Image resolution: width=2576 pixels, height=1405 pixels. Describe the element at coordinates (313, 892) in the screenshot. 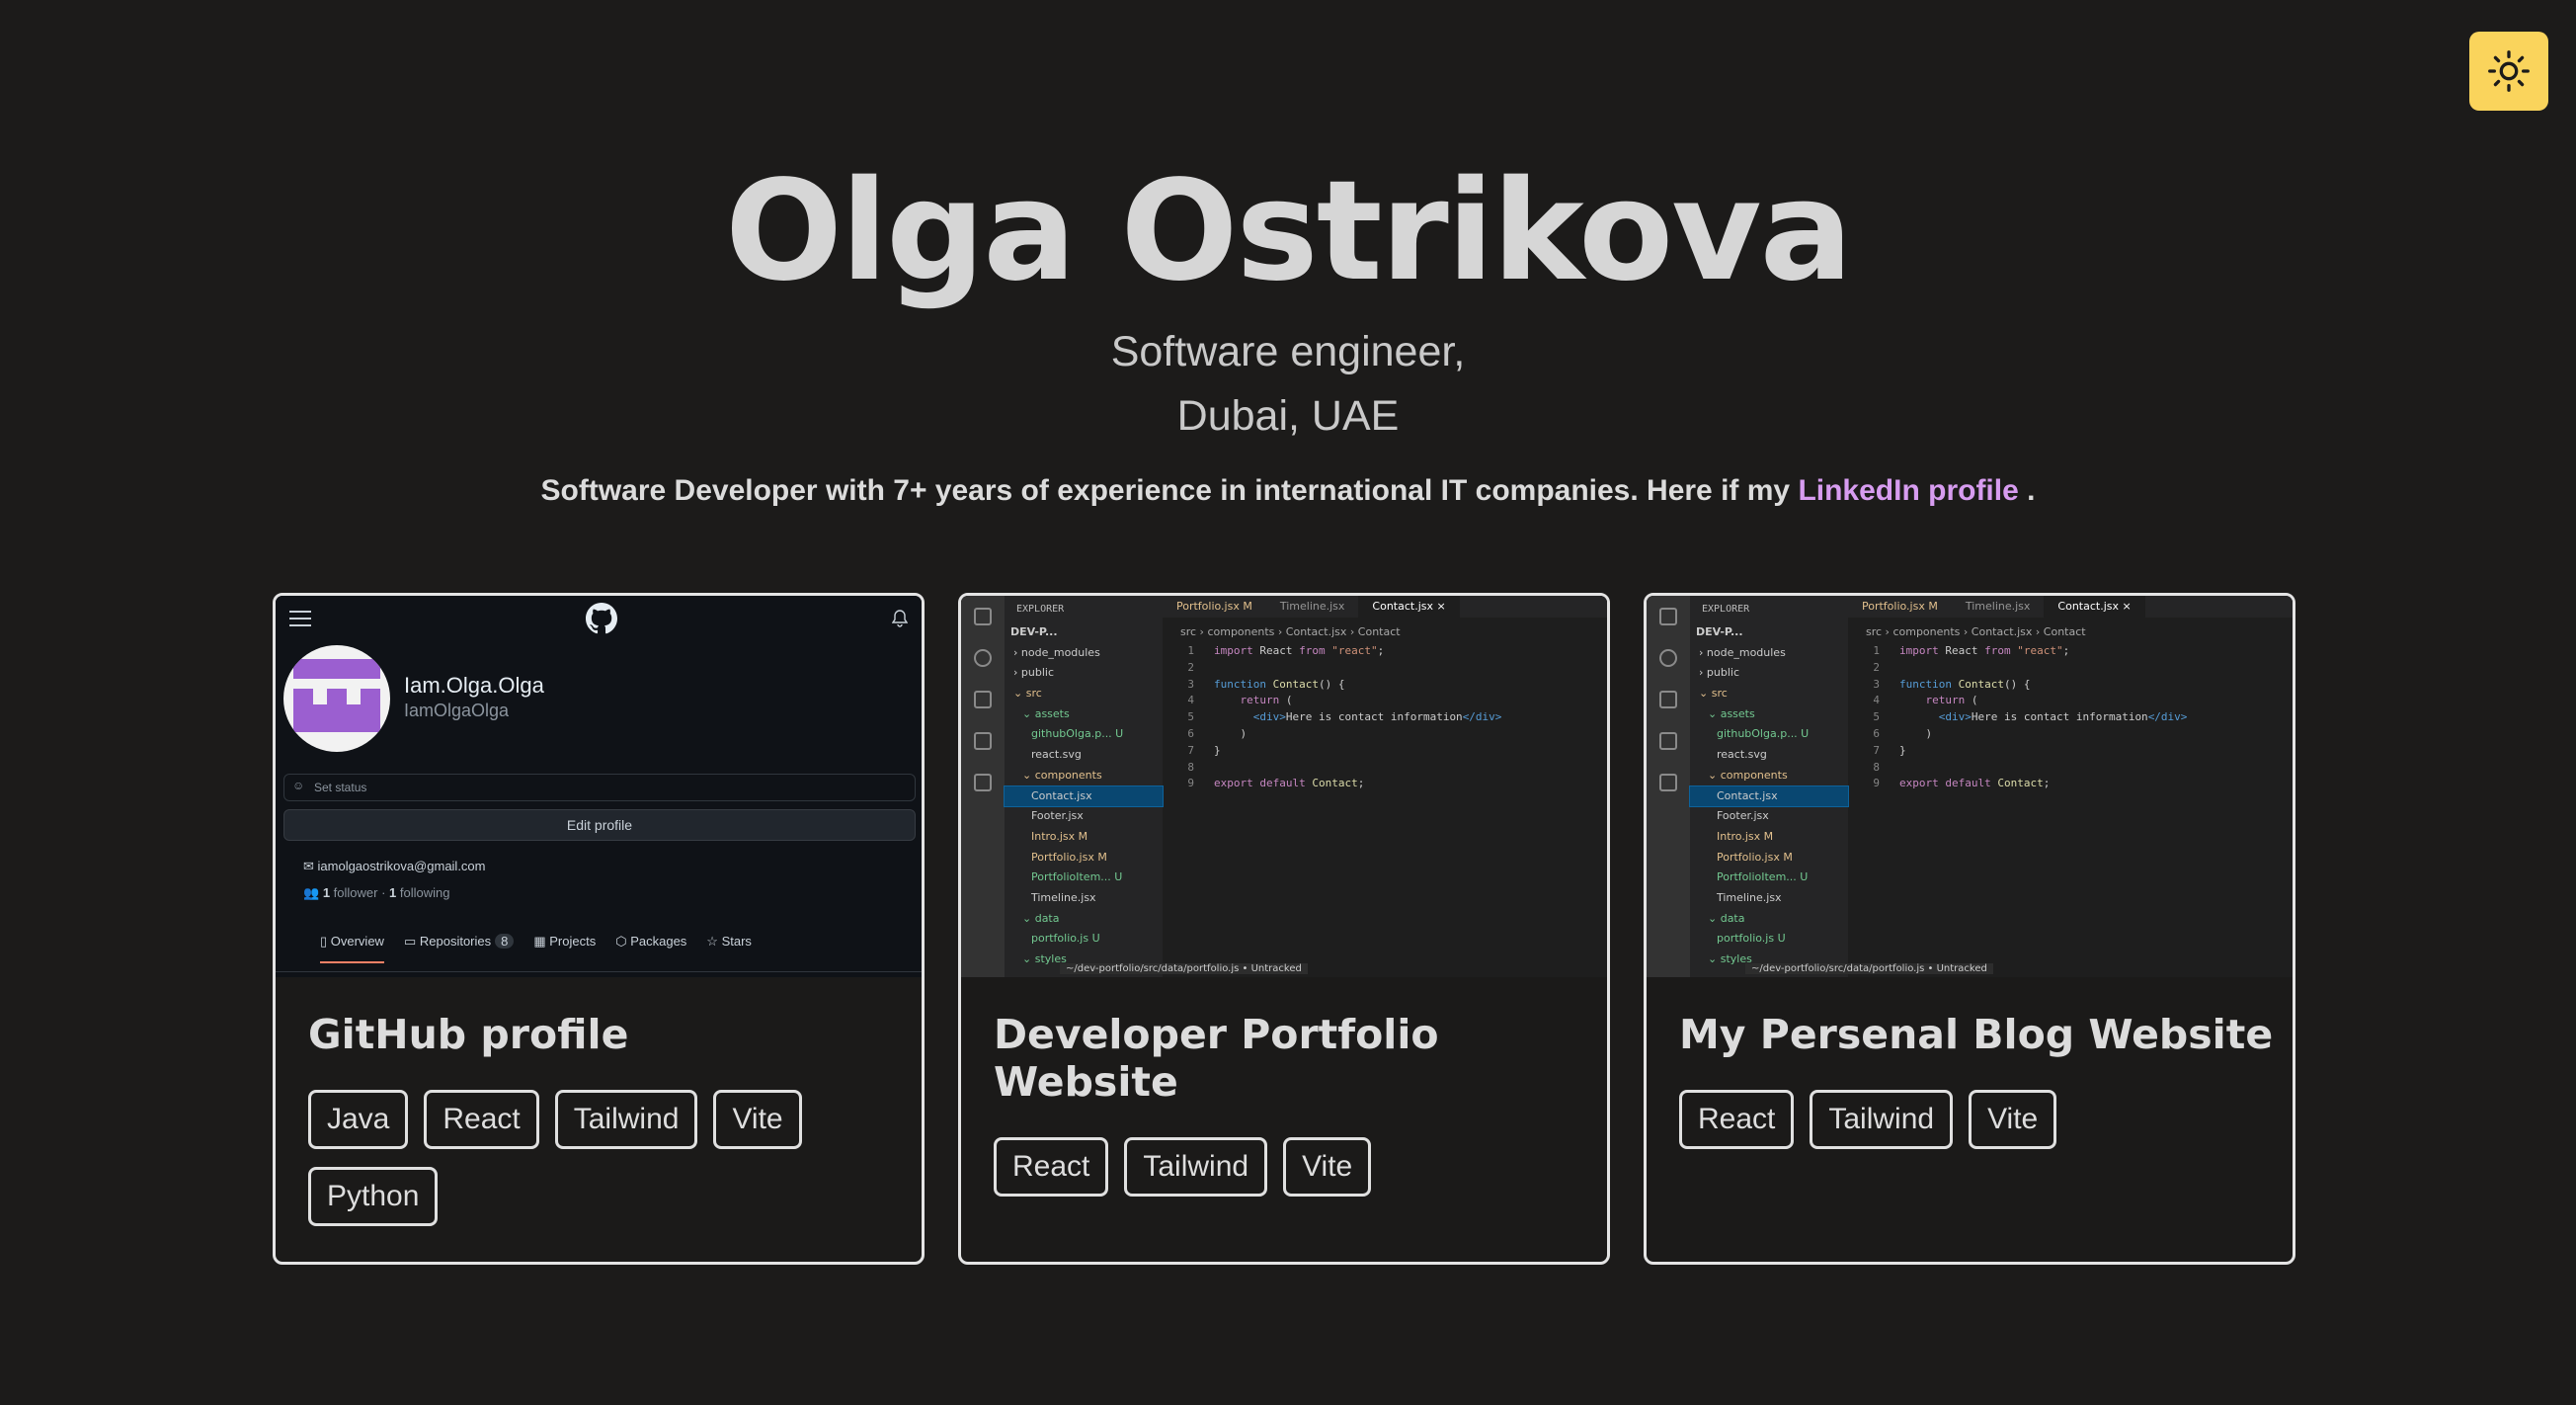

I see `people-icon: 👥` at that location.